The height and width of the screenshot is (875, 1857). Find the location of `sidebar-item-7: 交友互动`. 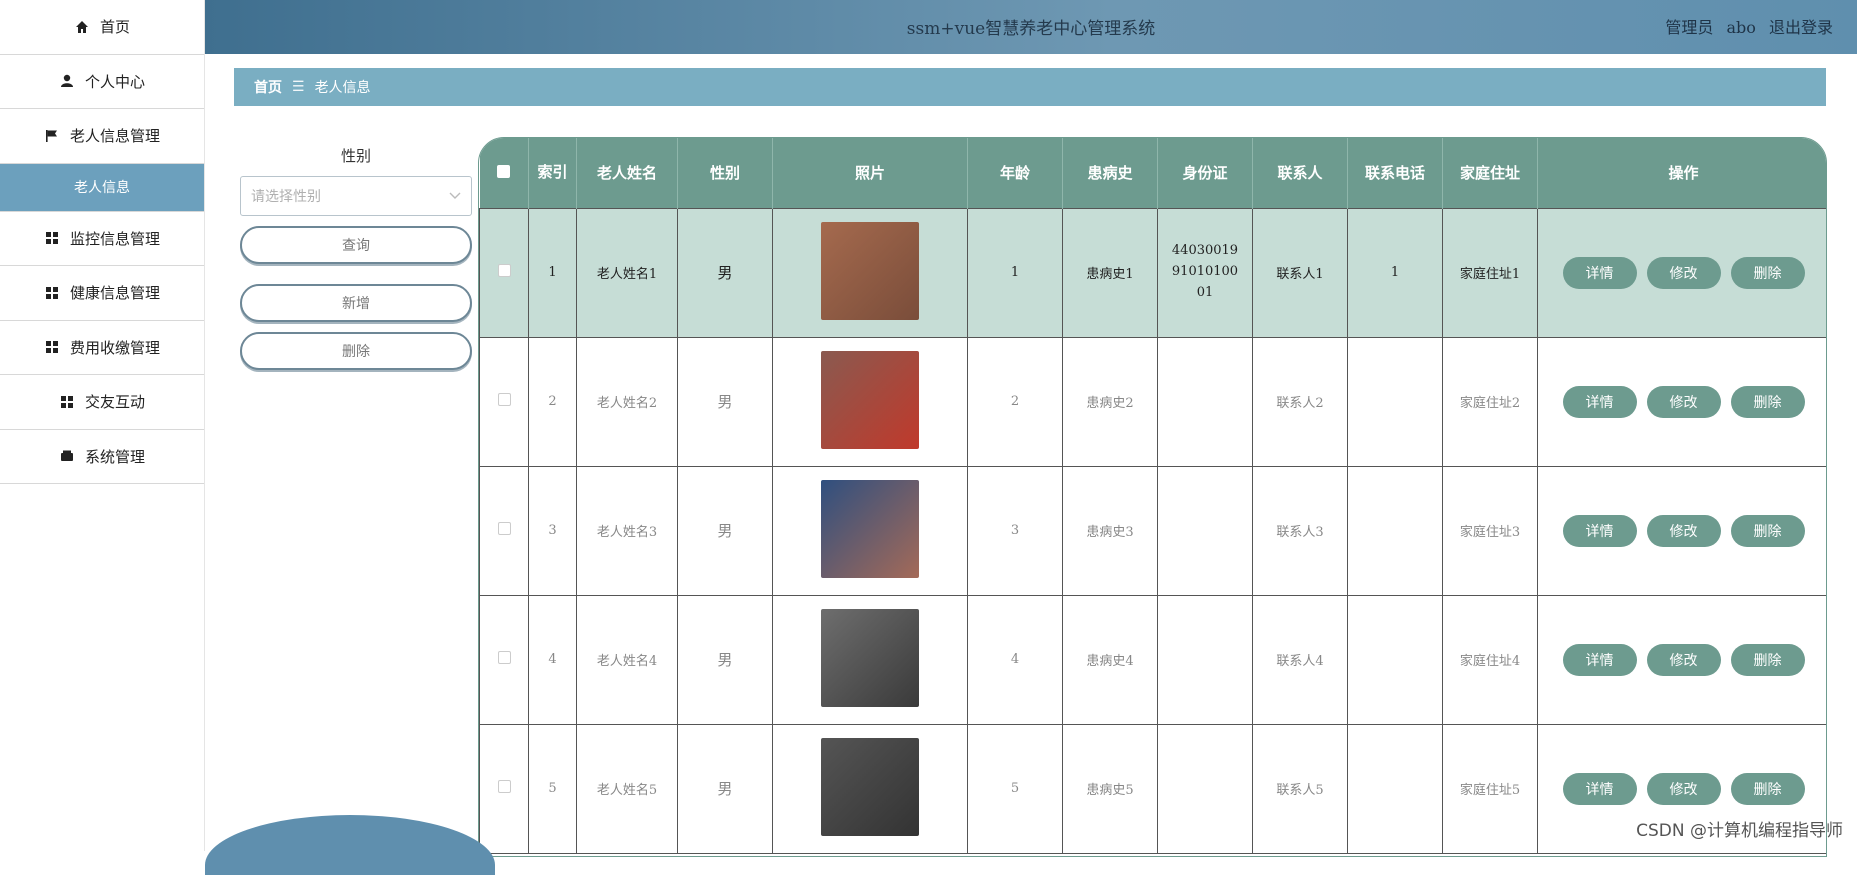

sidebar-item-7: 交友互动 is located at coordinates (102, 402).